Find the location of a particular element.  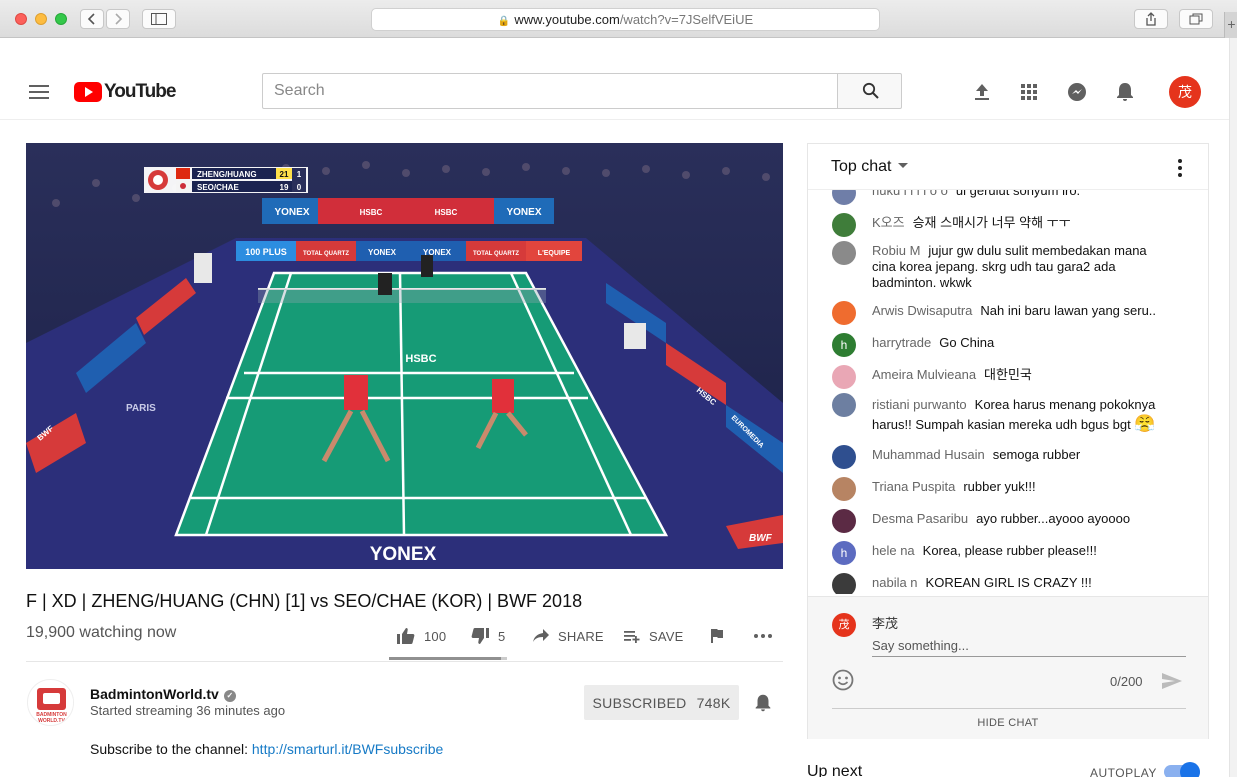

minimize-window-button is located at coordinates (41, 19).